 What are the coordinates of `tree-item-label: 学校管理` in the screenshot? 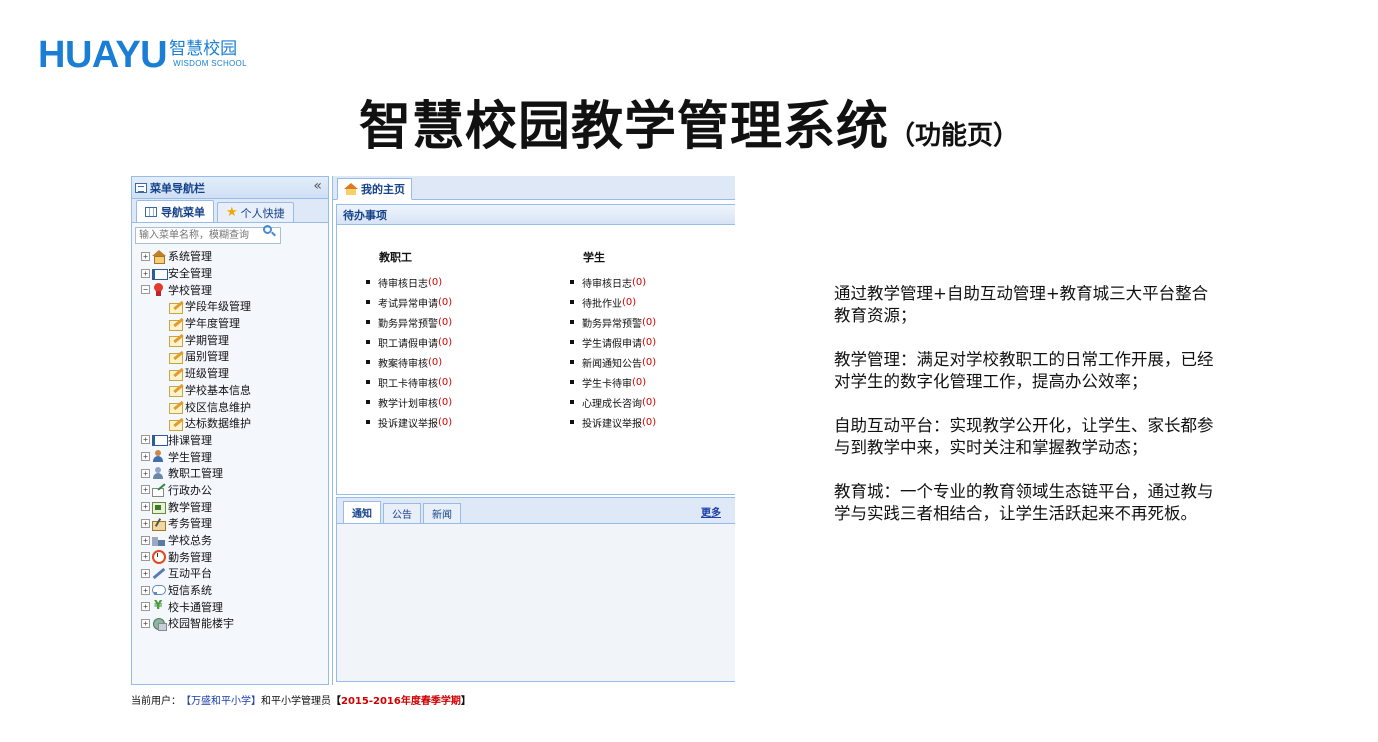 It's located at (190, 290).